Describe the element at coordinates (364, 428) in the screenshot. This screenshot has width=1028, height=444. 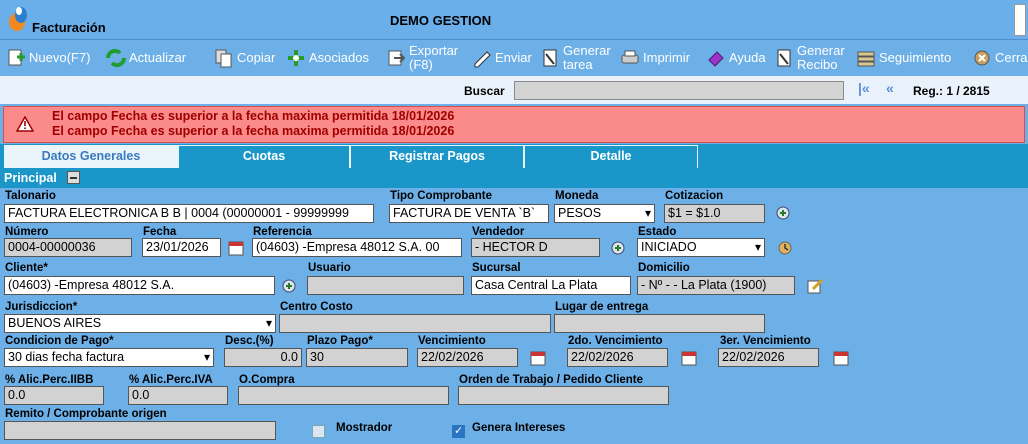
I see `mostrador-label: Mostrador` at that location.